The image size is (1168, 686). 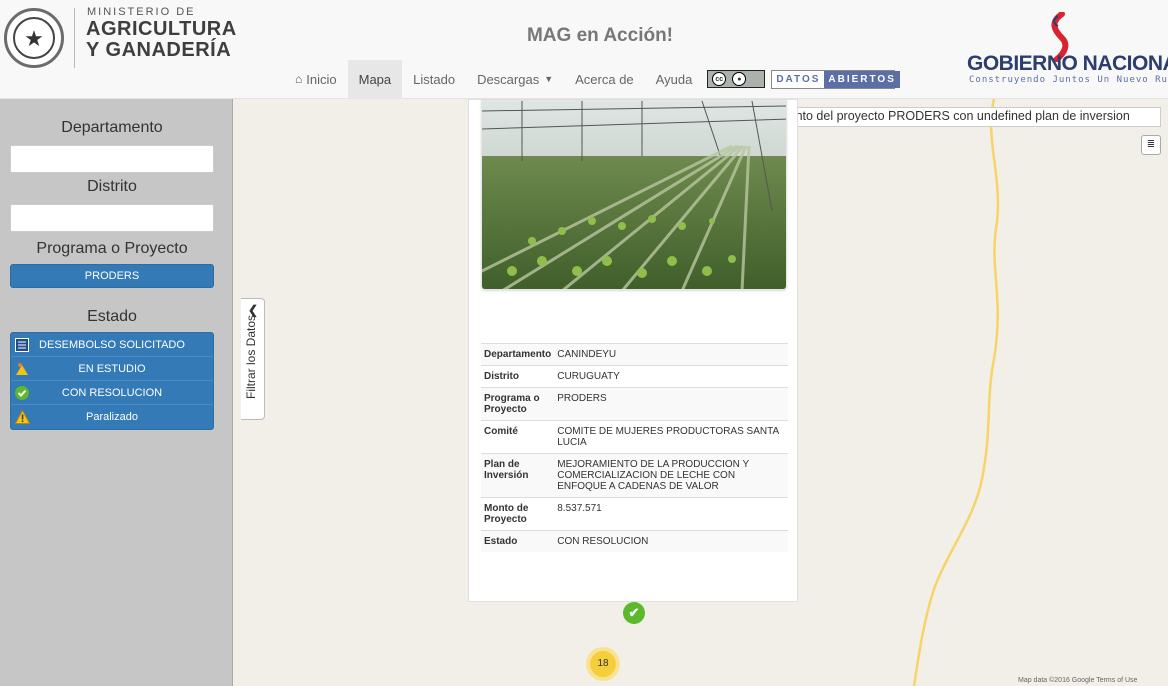 I want to click on nav-inicio-label: Inicio, so click(x=321, y=79).